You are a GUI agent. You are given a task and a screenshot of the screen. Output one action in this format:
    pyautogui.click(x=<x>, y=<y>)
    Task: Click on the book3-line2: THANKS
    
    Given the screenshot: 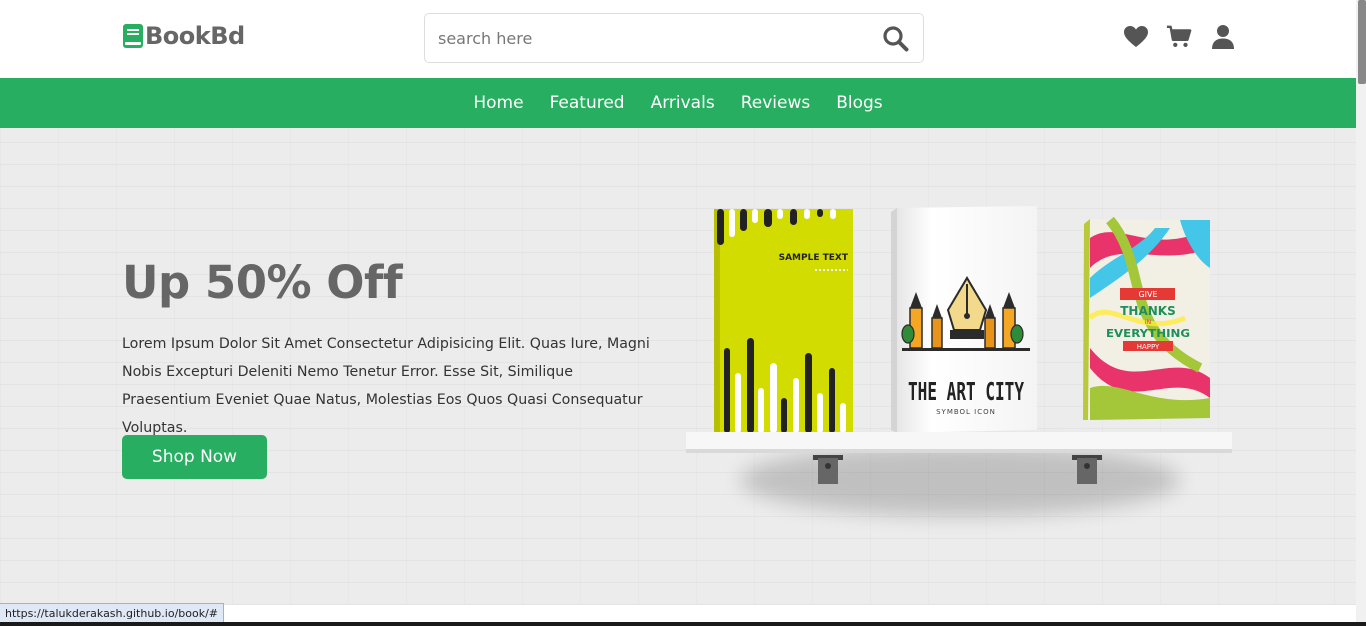 What is the action you would take?
    pyautogui.click(x=1148, y=311)
    